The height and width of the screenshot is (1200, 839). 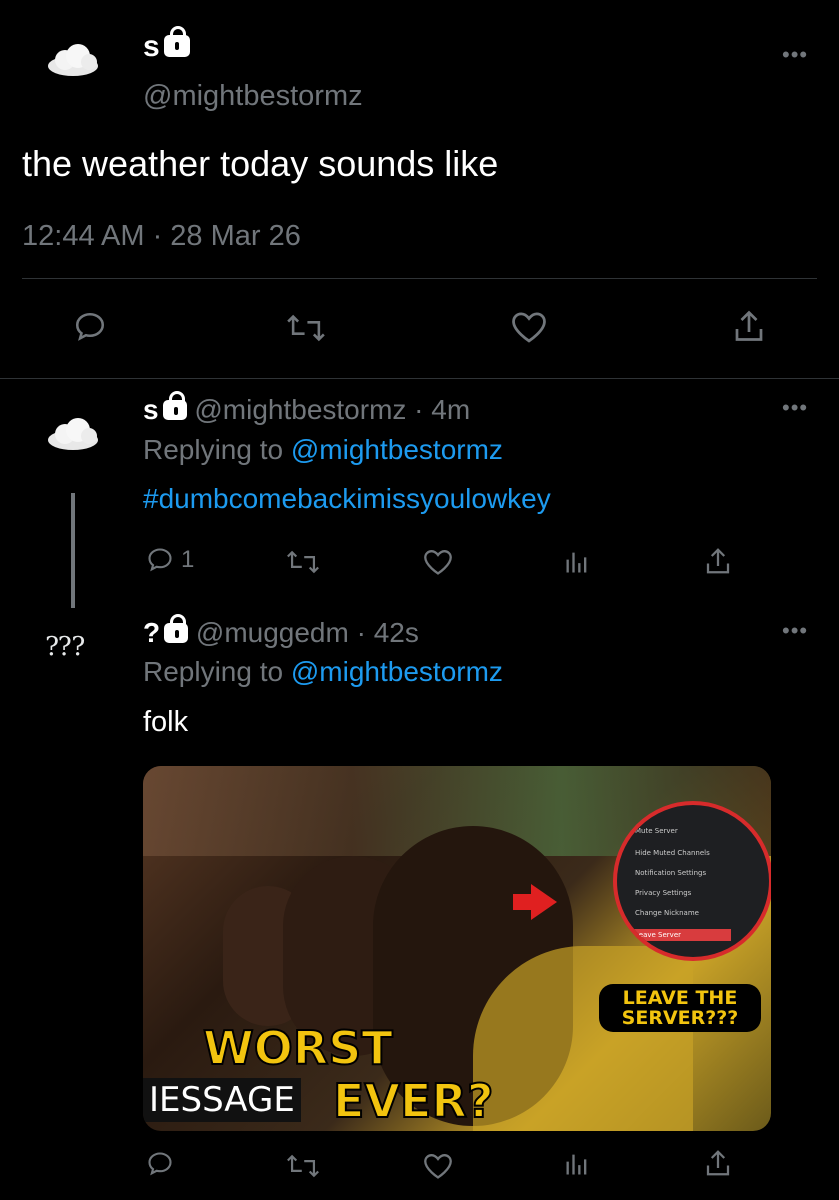 I want to click on menu-item: Notification Settings, so click(x=671, y=873).